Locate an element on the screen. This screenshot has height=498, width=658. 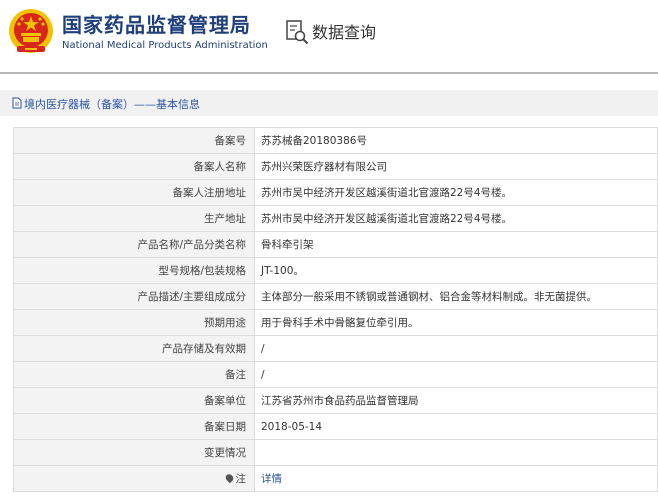
note-label-cell: 注 is located at coordinates (134, 478).